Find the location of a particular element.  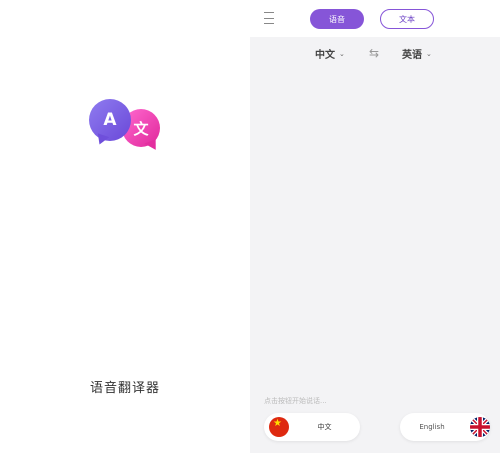

swap-icon: ⇆ is located at coordinates (374, 53).